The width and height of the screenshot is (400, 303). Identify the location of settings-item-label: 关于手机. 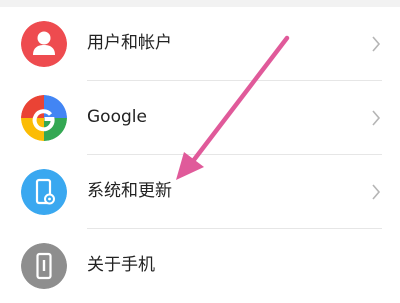
(121, 265).